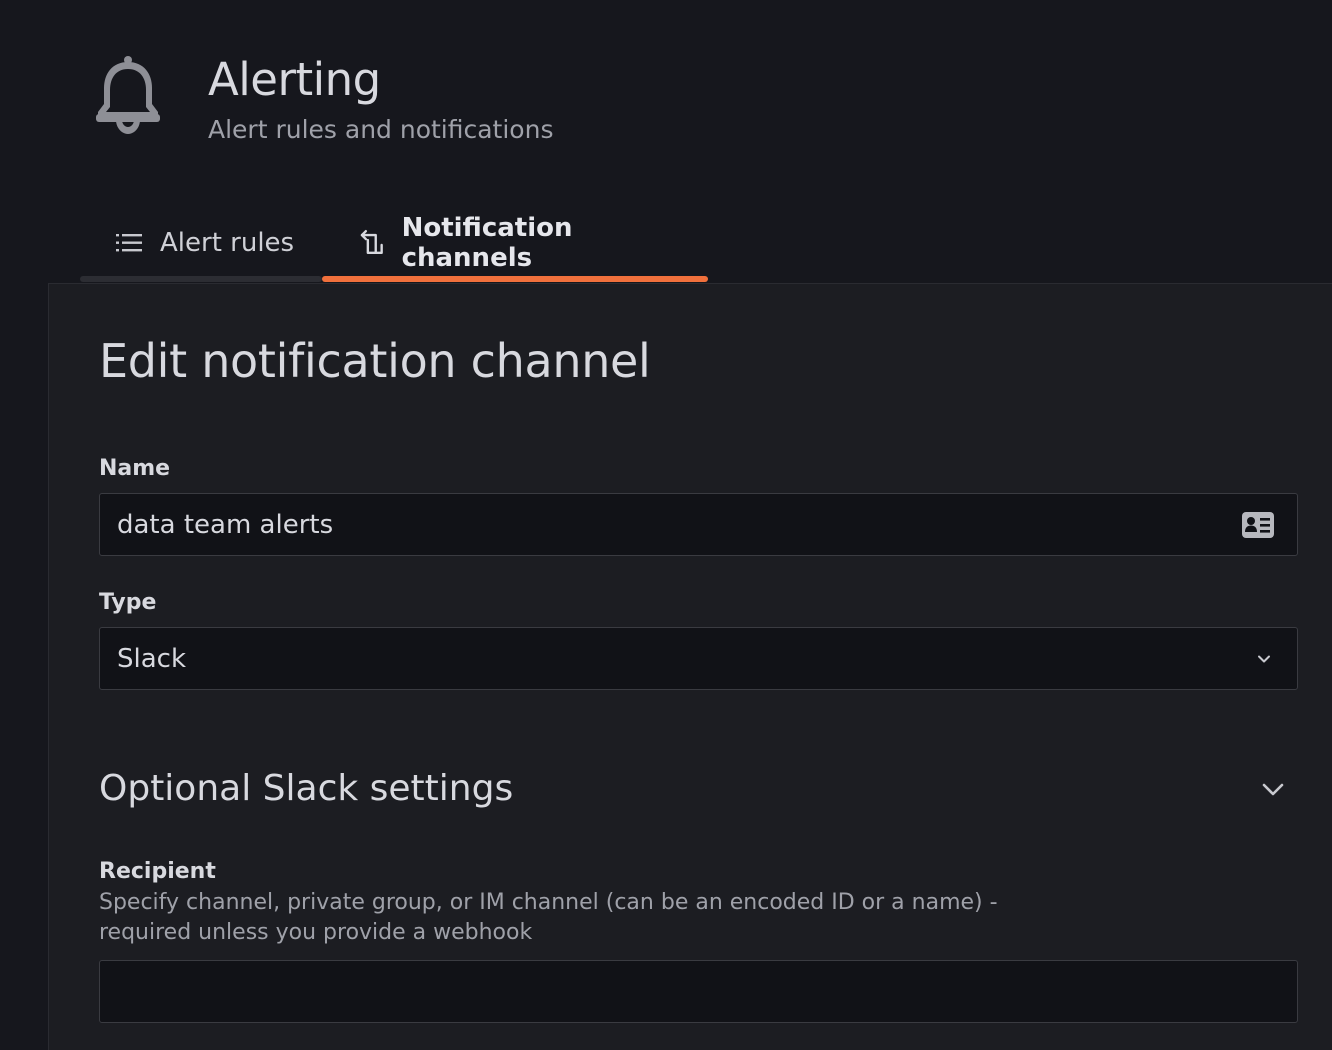 Image resolution: width=1332 pixels, height=1050 pixels. I want to click on list-icon, so click(129, 243).